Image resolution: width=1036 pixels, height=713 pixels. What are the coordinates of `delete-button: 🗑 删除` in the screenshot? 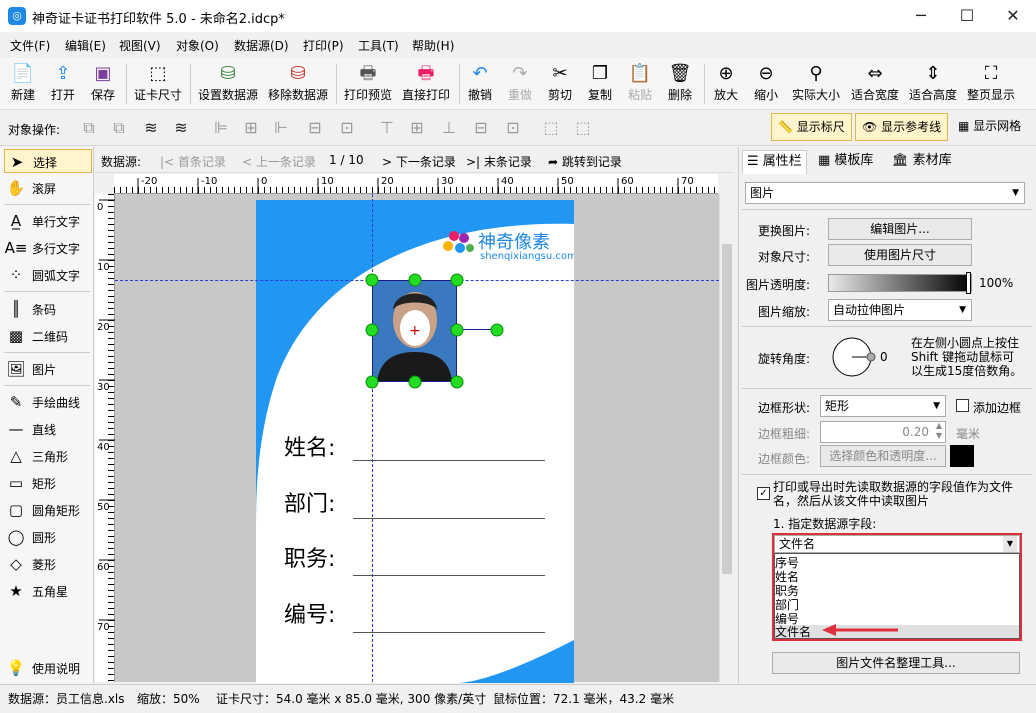 It's located at (680, 84).